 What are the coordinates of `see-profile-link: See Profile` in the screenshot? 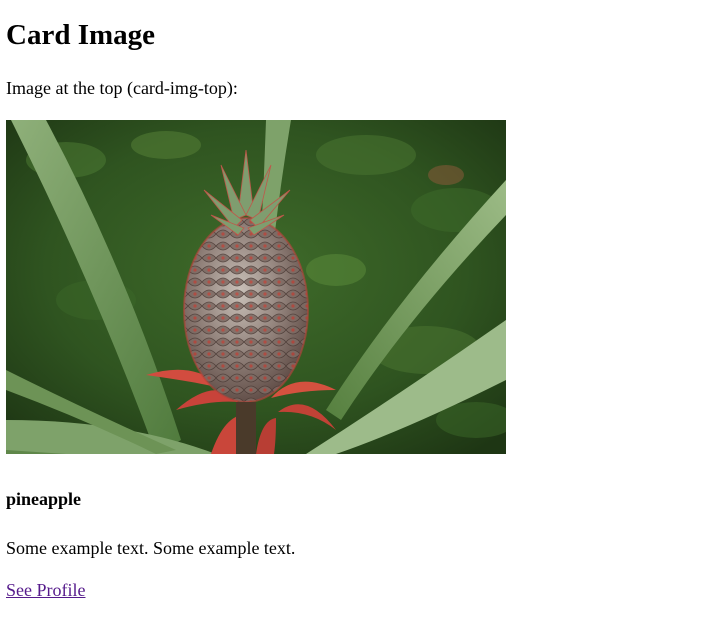 It's located at (45, 590).